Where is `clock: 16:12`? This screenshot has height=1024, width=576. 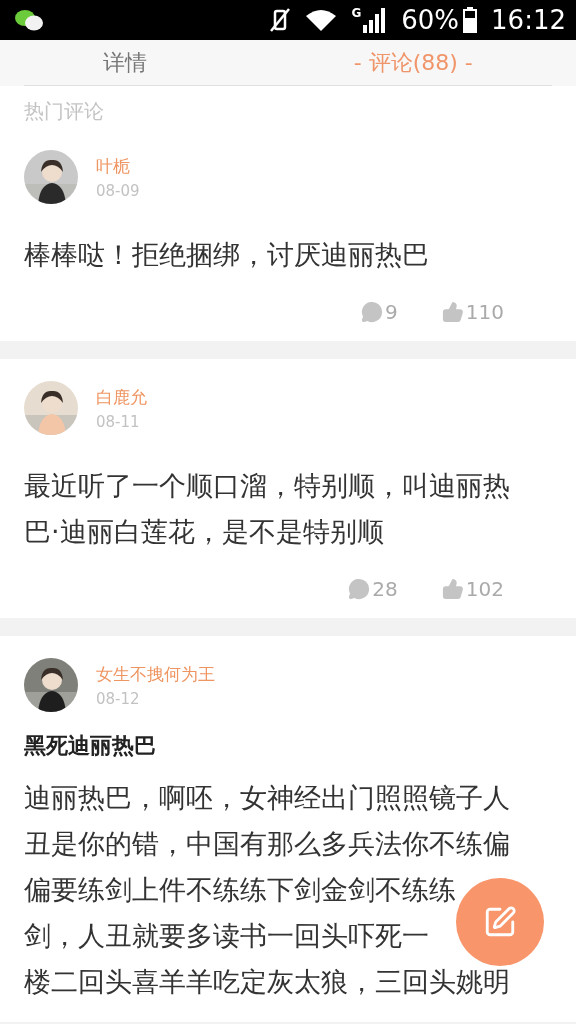
clock: 16:12 is located at coordinates (528, 20).